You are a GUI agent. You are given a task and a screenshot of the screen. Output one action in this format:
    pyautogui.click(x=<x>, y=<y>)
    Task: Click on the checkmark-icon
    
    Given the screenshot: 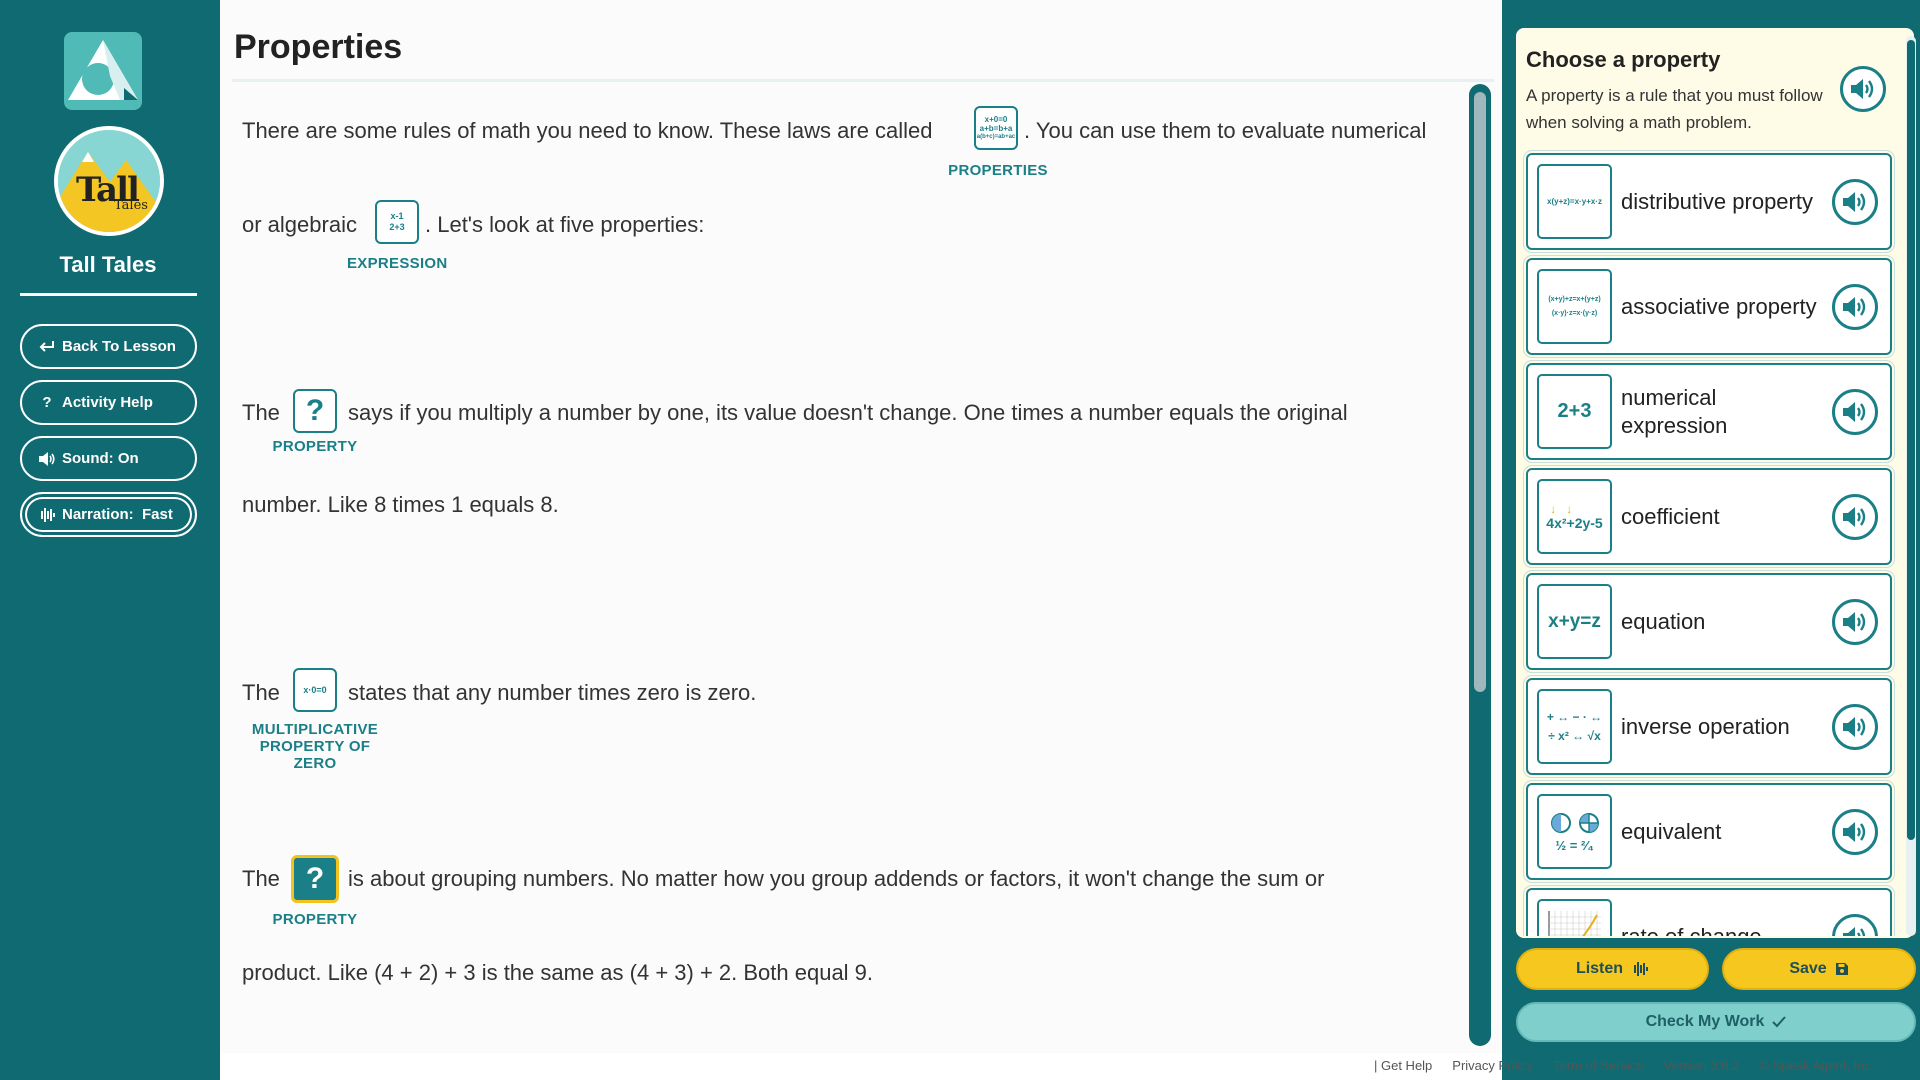 What is the action you would take?
    pyautogui.click(x=1779, y=1022)
    